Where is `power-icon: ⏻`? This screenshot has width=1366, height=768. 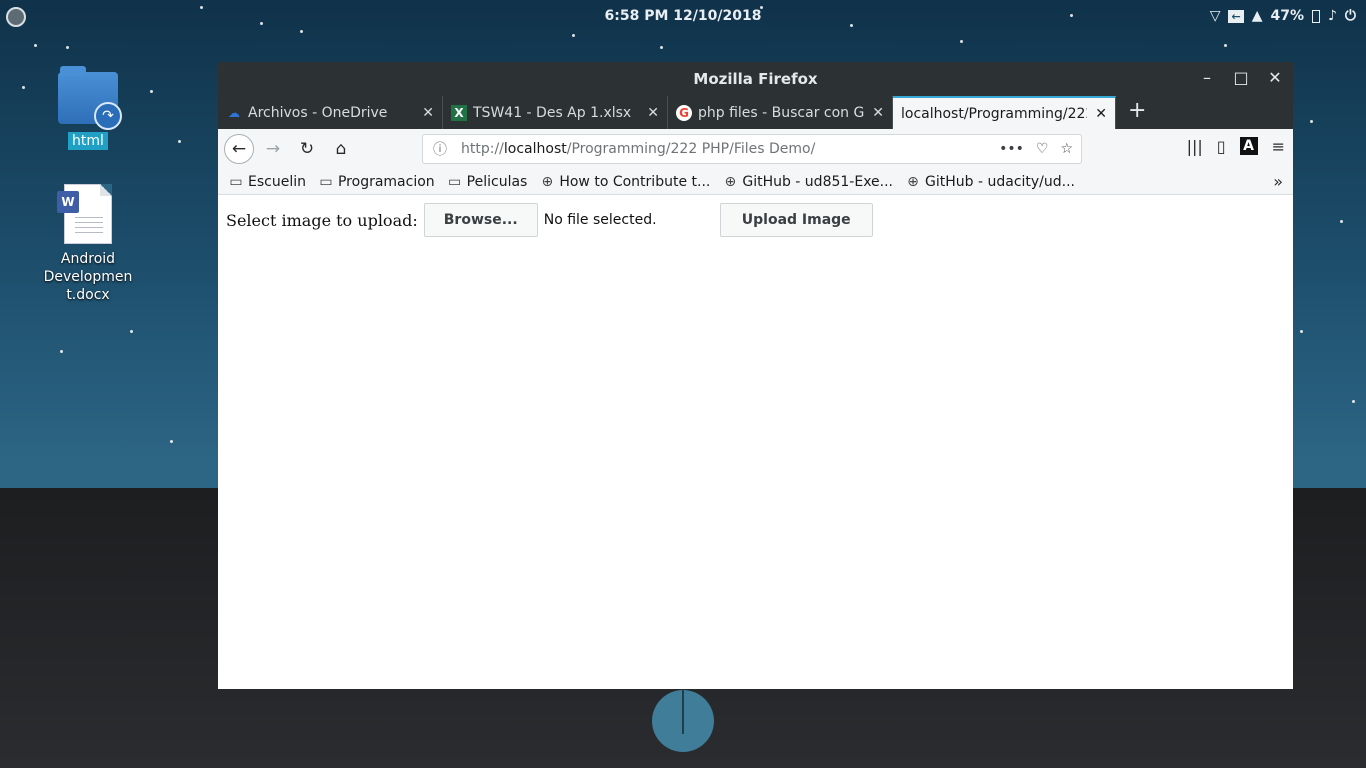 power-icon: ⏻ is located at coordinates (1350, 16).